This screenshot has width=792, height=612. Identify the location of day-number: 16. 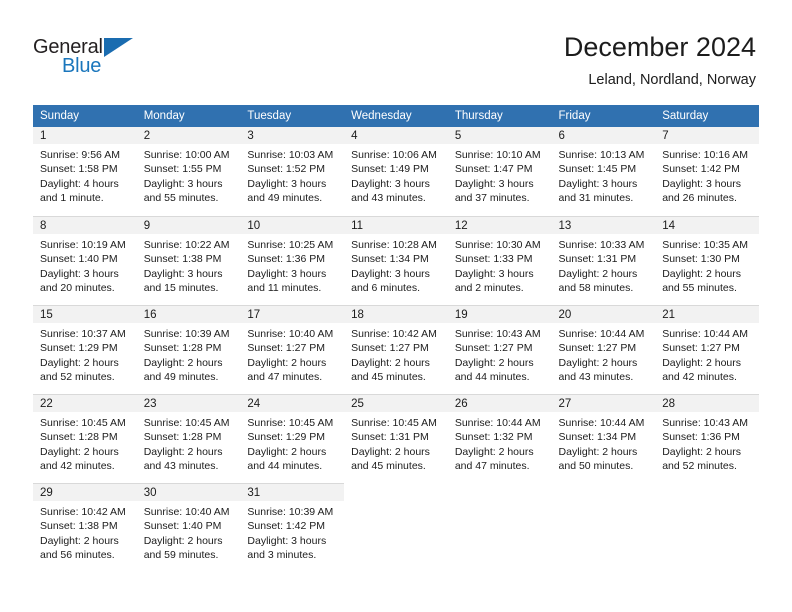
(188, 314).